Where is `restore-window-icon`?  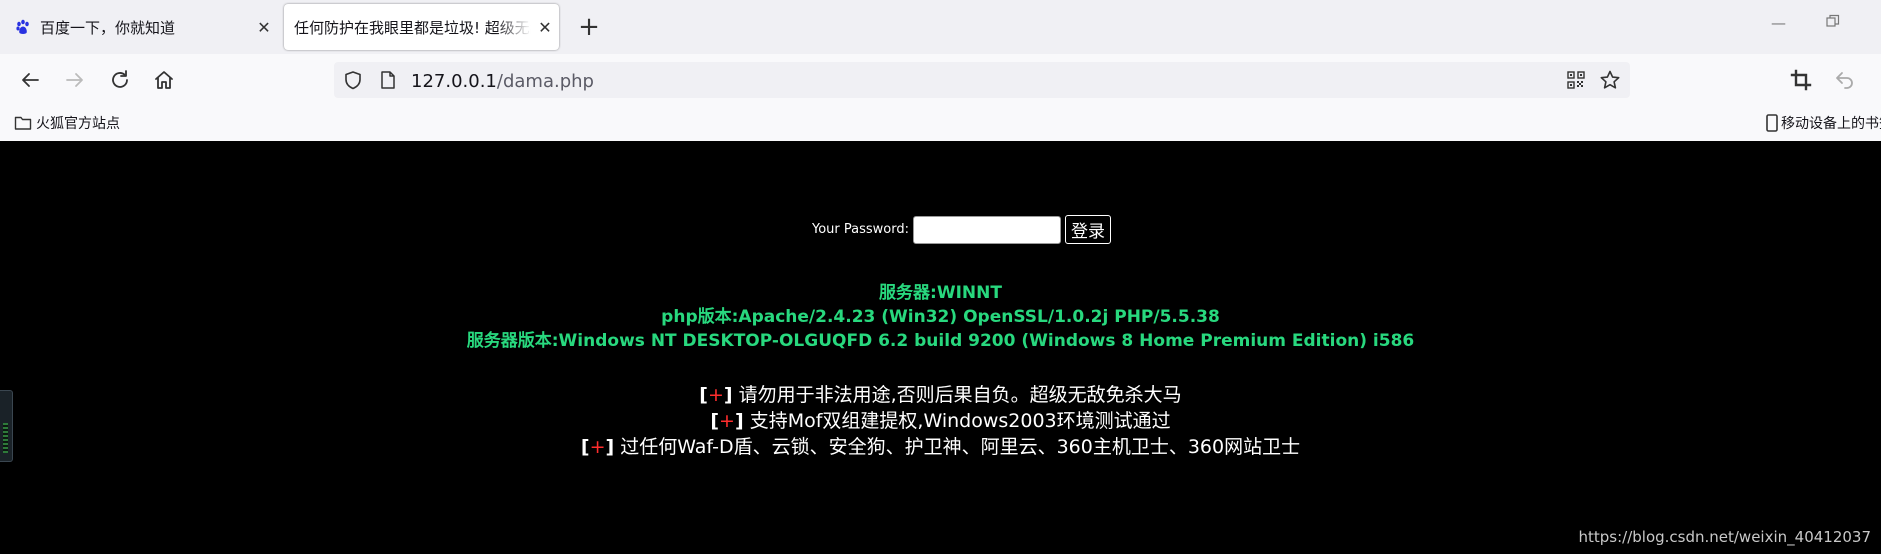
restore-window-icon is located at coordinates (1833, 23).